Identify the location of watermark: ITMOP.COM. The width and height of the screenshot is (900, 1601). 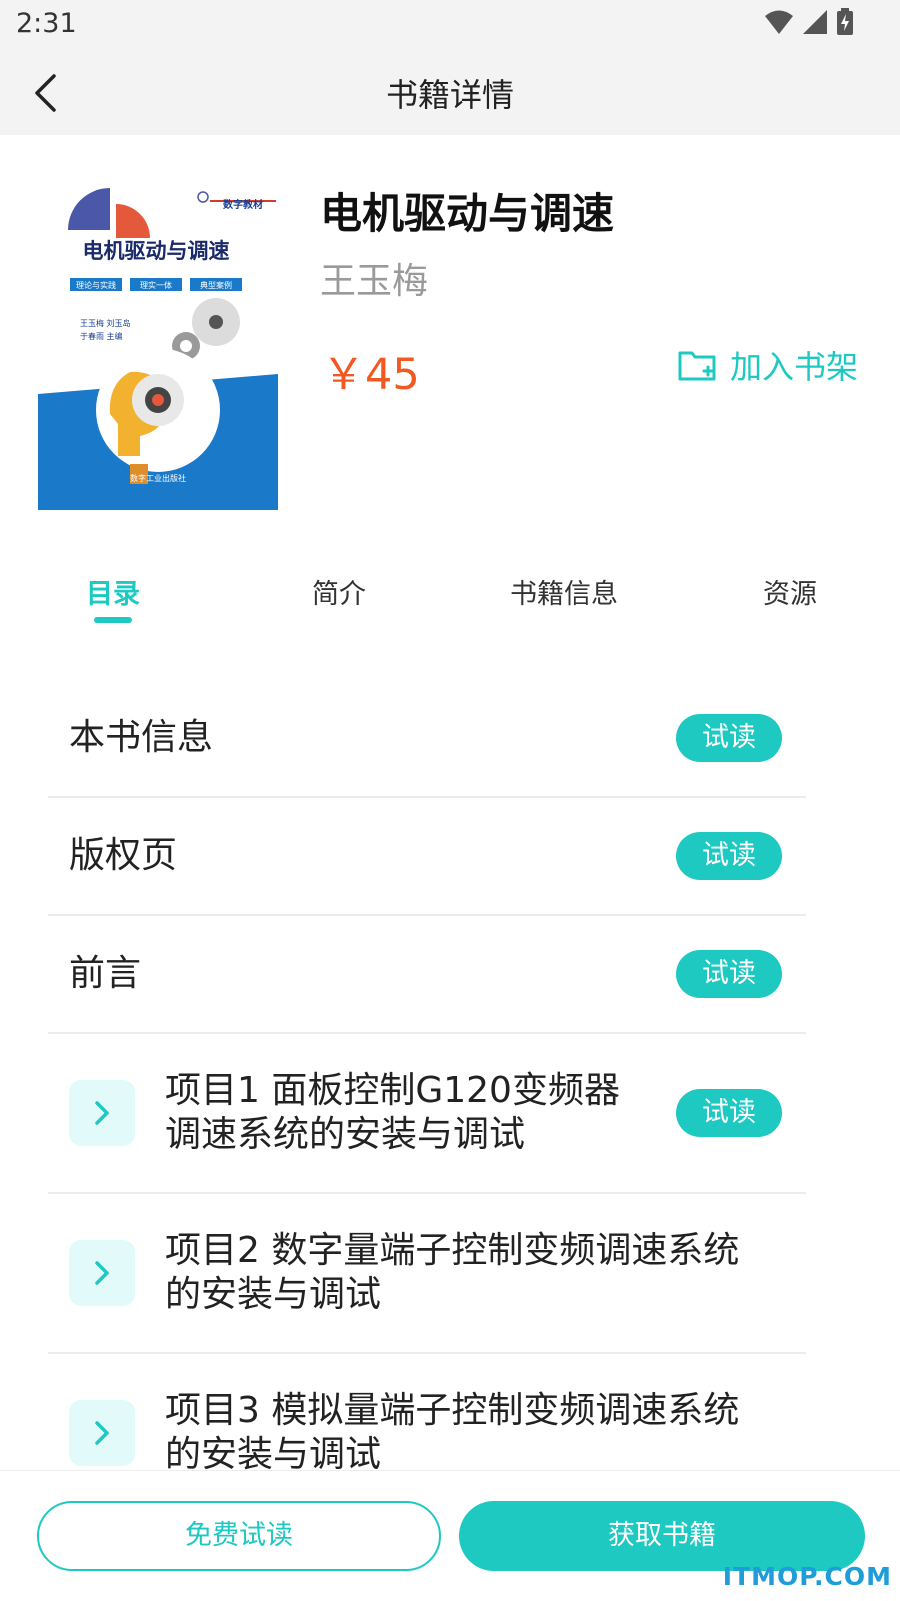
(807, 1576).